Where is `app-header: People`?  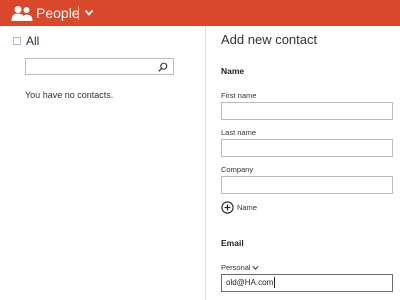
app-header: People is located at coordinates (200, 13).